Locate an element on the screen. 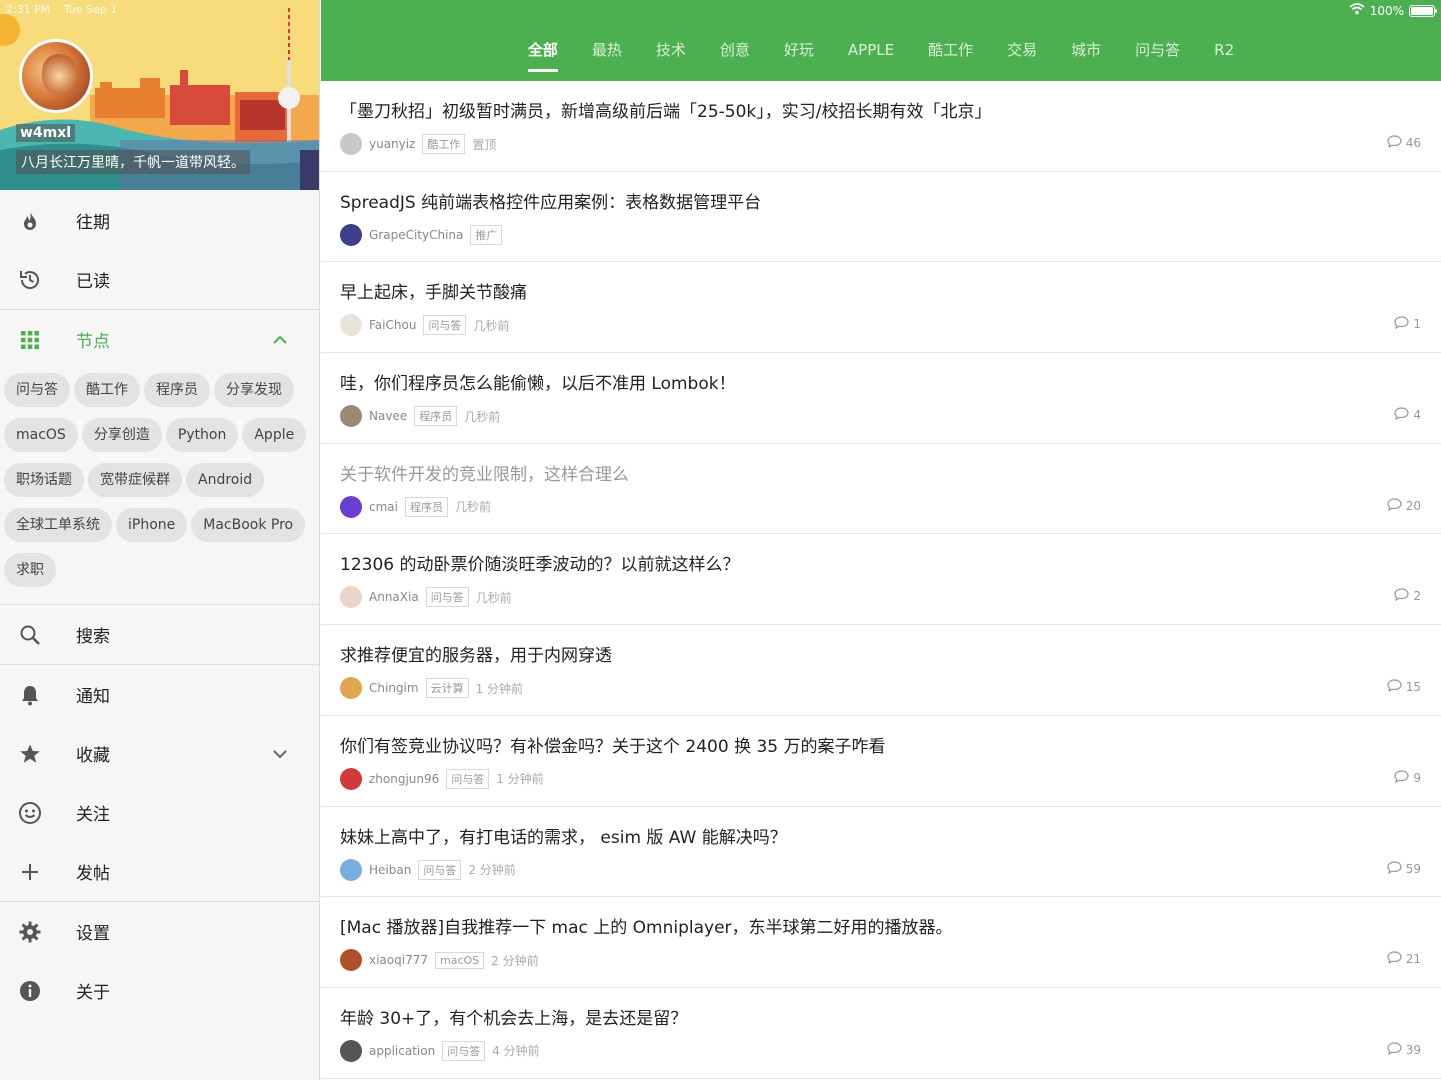  node-chip: macOS is located at coordinates (41, 435).